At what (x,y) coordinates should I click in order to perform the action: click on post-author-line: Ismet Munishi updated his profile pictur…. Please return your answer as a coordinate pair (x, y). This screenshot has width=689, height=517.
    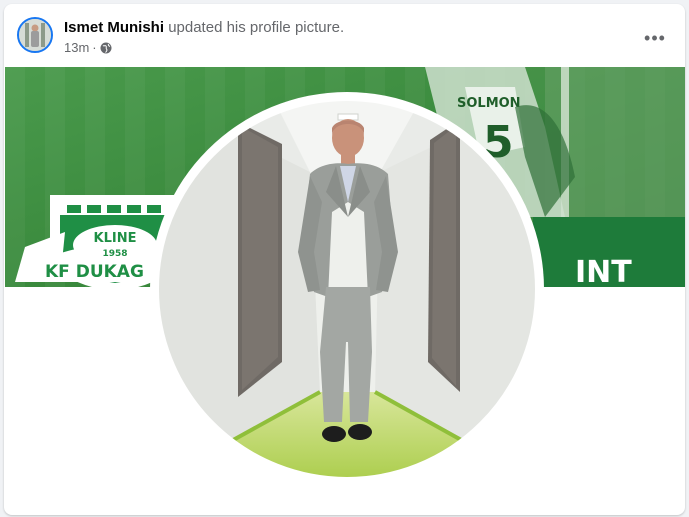
    Looking at the image, I should click on (204, 28).